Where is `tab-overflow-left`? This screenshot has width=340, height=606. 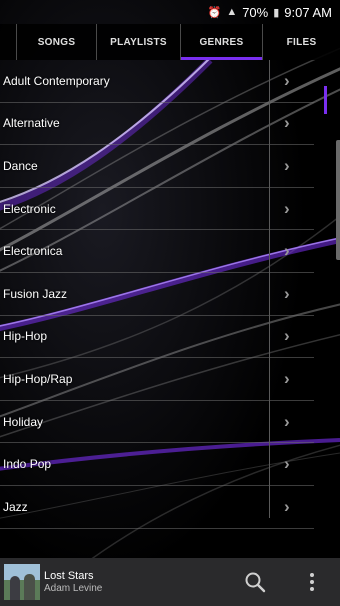
tab-overflow-left is located at coordinates (8, 42).